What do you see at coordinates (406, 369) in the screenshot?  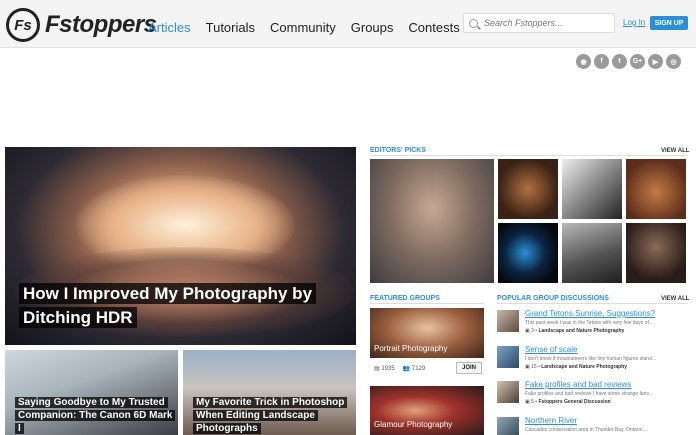 I see `users-icon: 👥` at bounding box center [406, 369].